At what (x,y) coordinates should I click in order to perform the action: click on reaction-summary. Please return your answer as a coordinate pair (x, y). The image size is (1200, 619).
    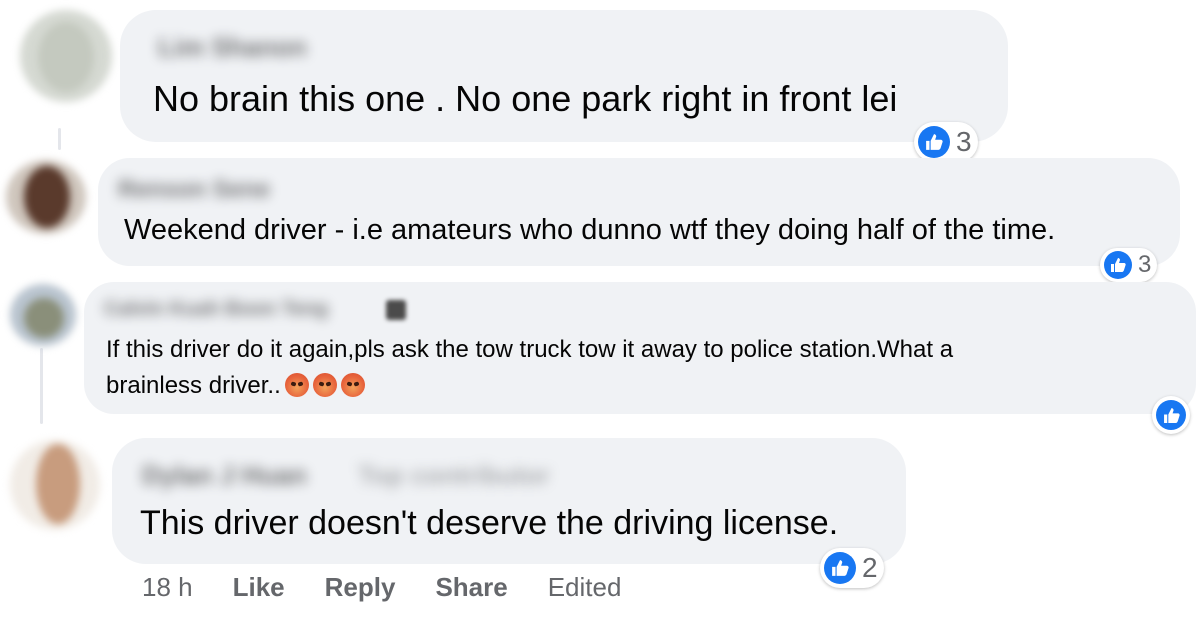
    Looking at the image, I should click on (1171, 415).